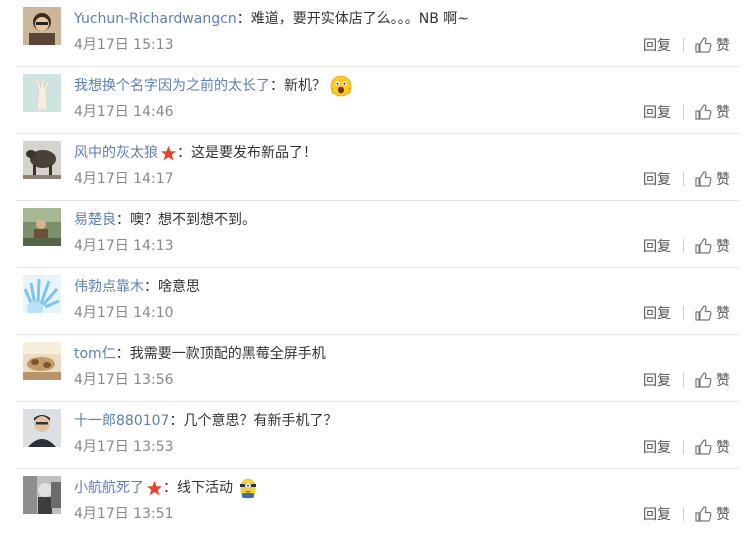 Image resolution: width=750 pixels, height=538 pixels. I want to click on comment-item: 伟勃点靠木：啥意思 4月17日 14:10 回复 赞, so click(375, 301).